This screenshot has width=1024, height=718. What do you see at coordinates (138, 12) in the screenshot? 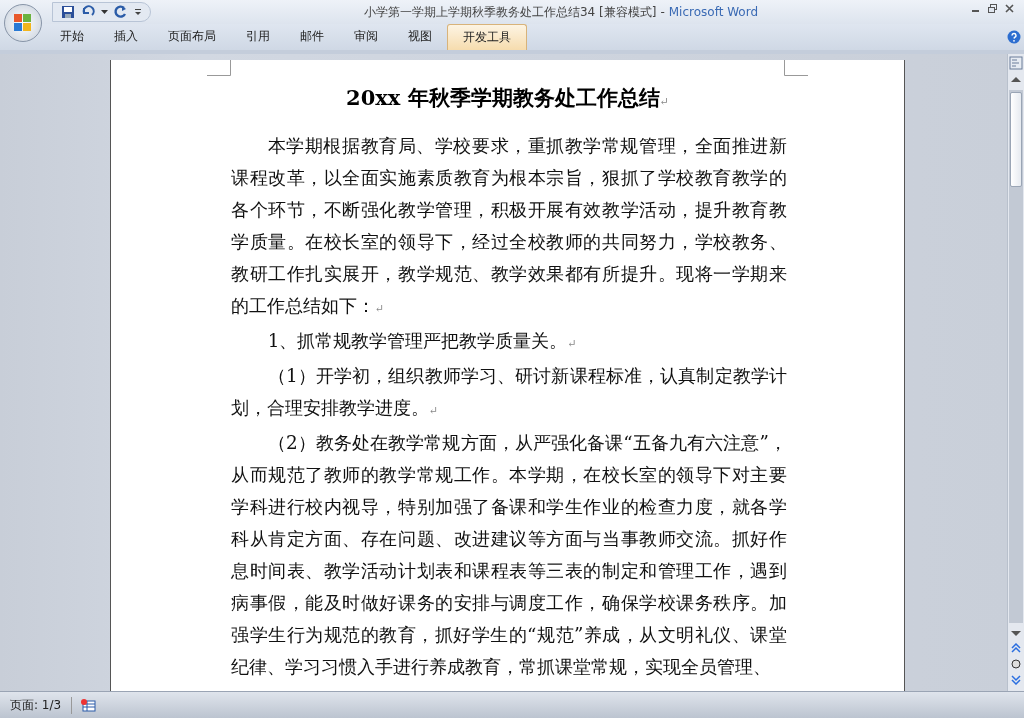
I see `customize-icon` at bounding box center [138, 12].